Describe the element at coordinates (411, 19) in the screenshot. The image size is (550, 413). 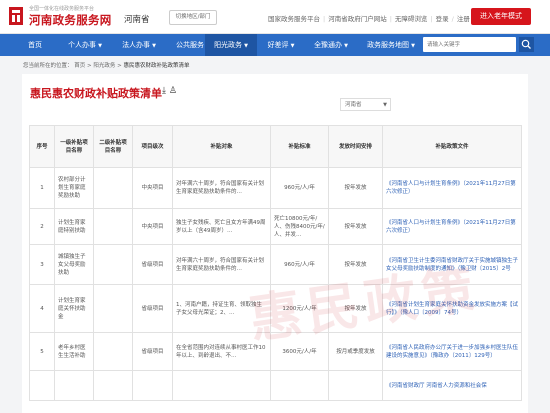
I see `accessibility-link: 无障碍浏览` at that location.